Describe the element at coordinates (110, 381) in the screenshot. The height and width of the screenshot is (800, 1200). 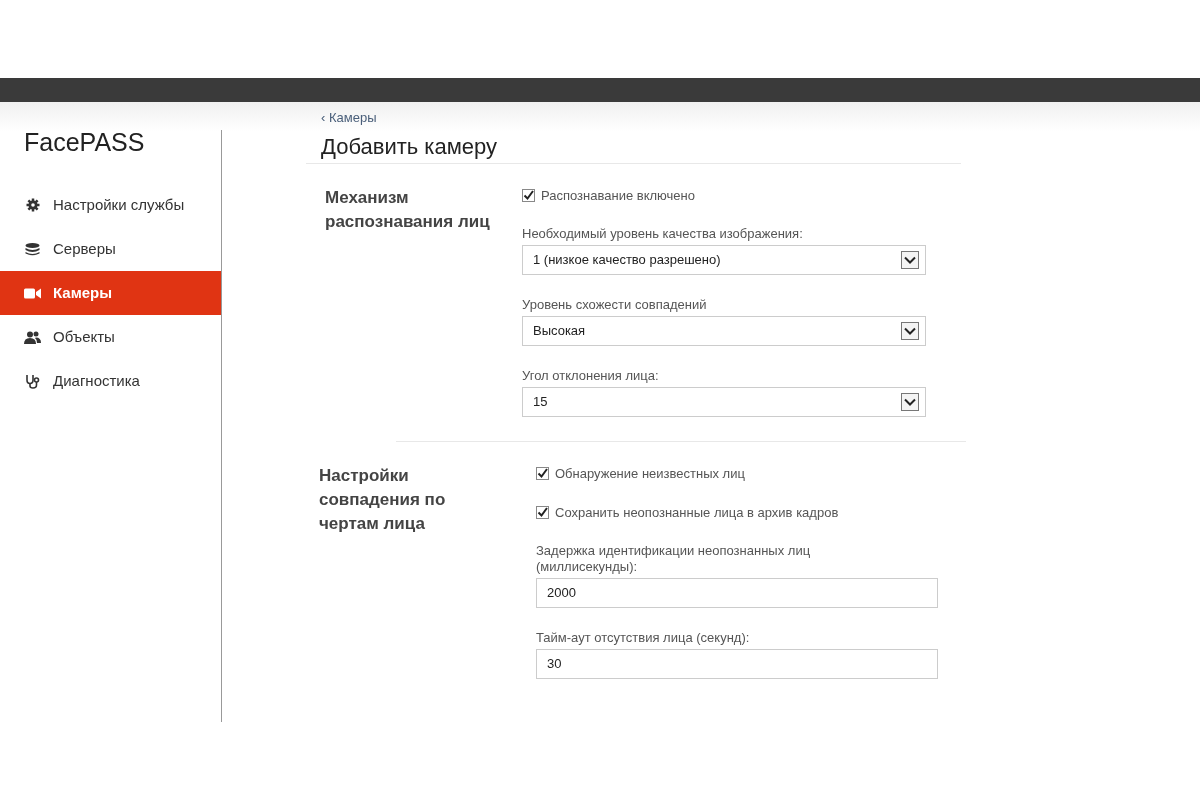
I see `sidebar-item: Диагностика` at that location.